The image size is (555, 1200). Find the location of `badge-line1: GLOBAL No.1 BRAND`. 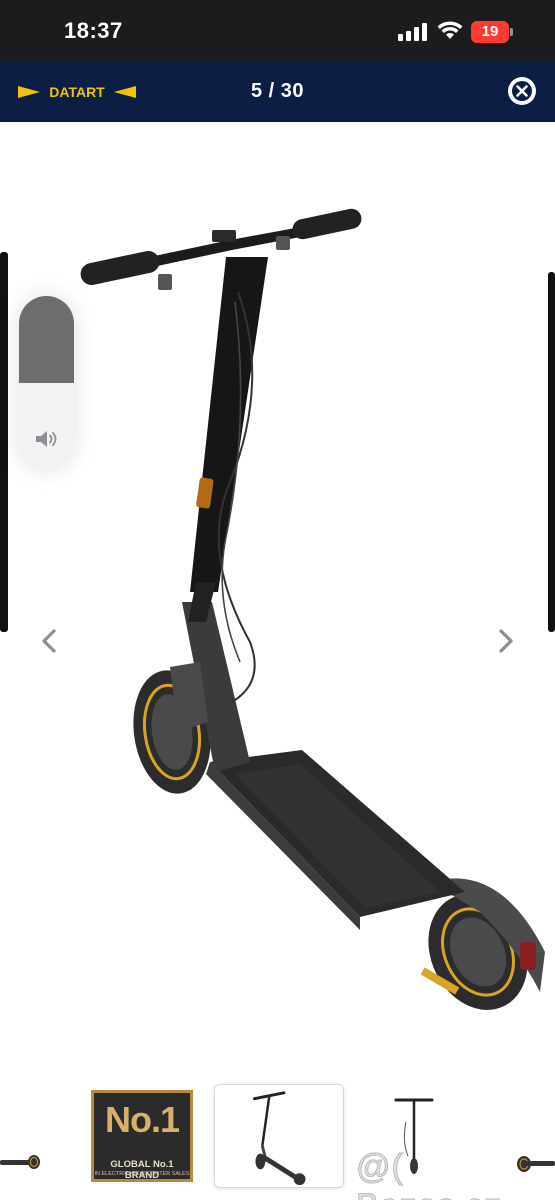

badge-line1: GLOBAL No.1 BRAND is located at coordinates (142, 1170).